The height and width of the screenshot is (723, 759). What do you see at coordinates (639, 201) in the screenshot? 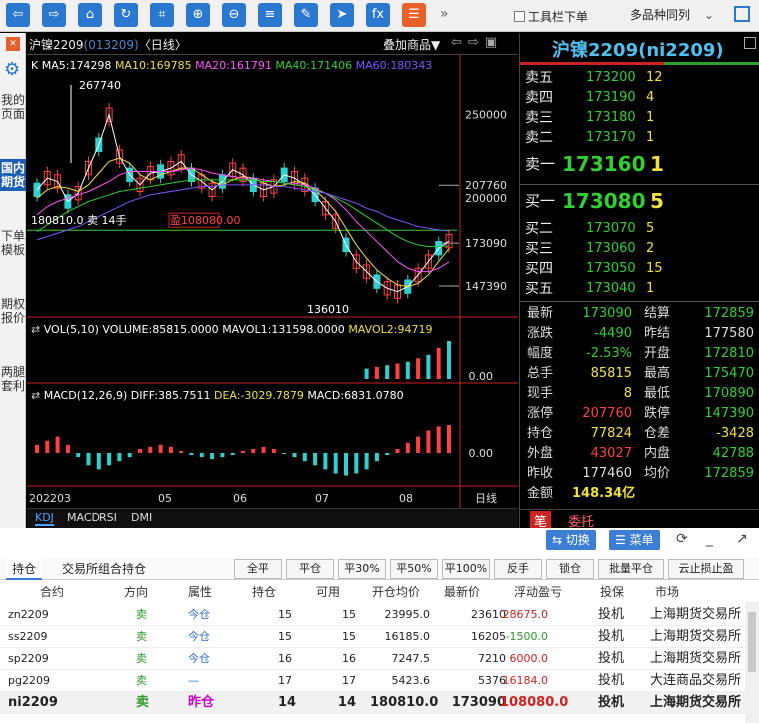
I see `bid1-row: 买一 173080 5` at bounding box center [639, 201].